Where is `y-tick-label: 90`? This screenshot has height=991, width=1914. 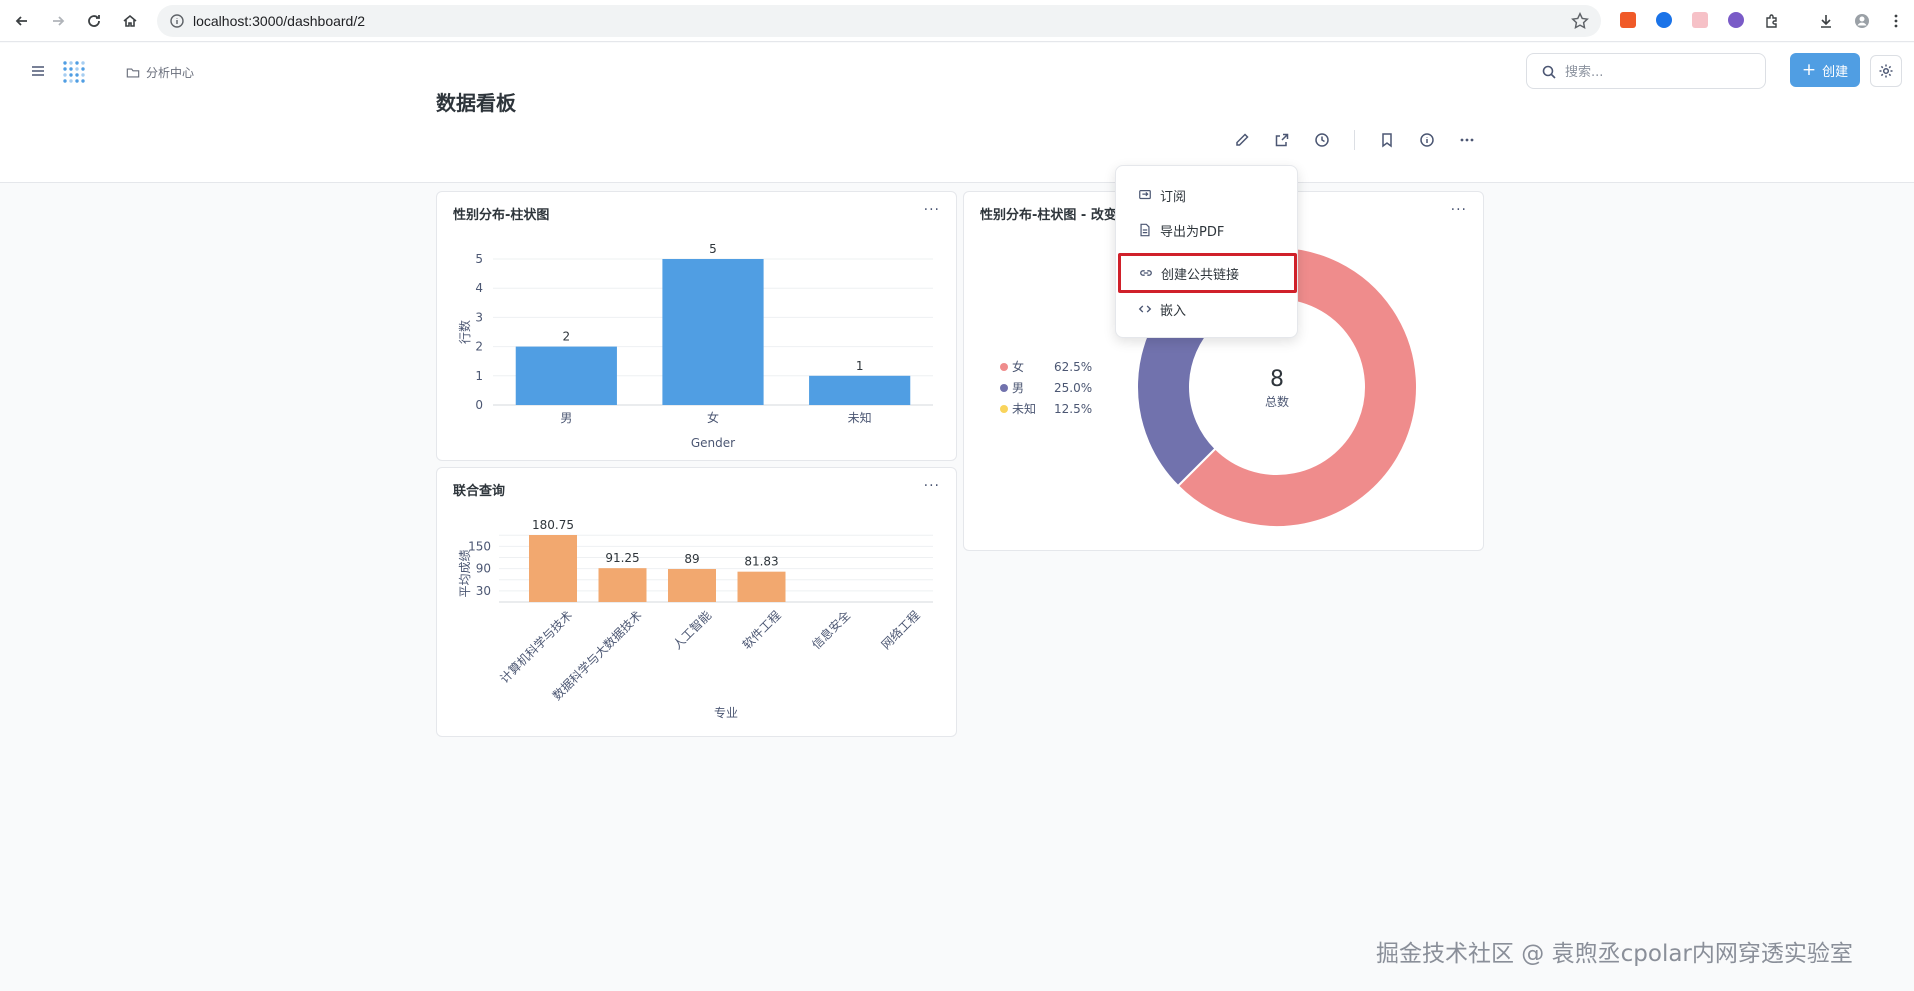 y-tick-label: 90 is located at coordinates (483, 569).